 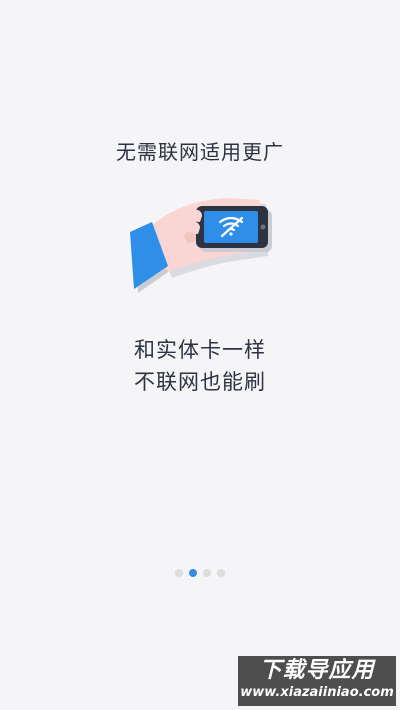 What do you see at coordinates (317, 670) in the screenshot?
I see `watermark-title: 下载导应用` at bounding box center [317, 670].